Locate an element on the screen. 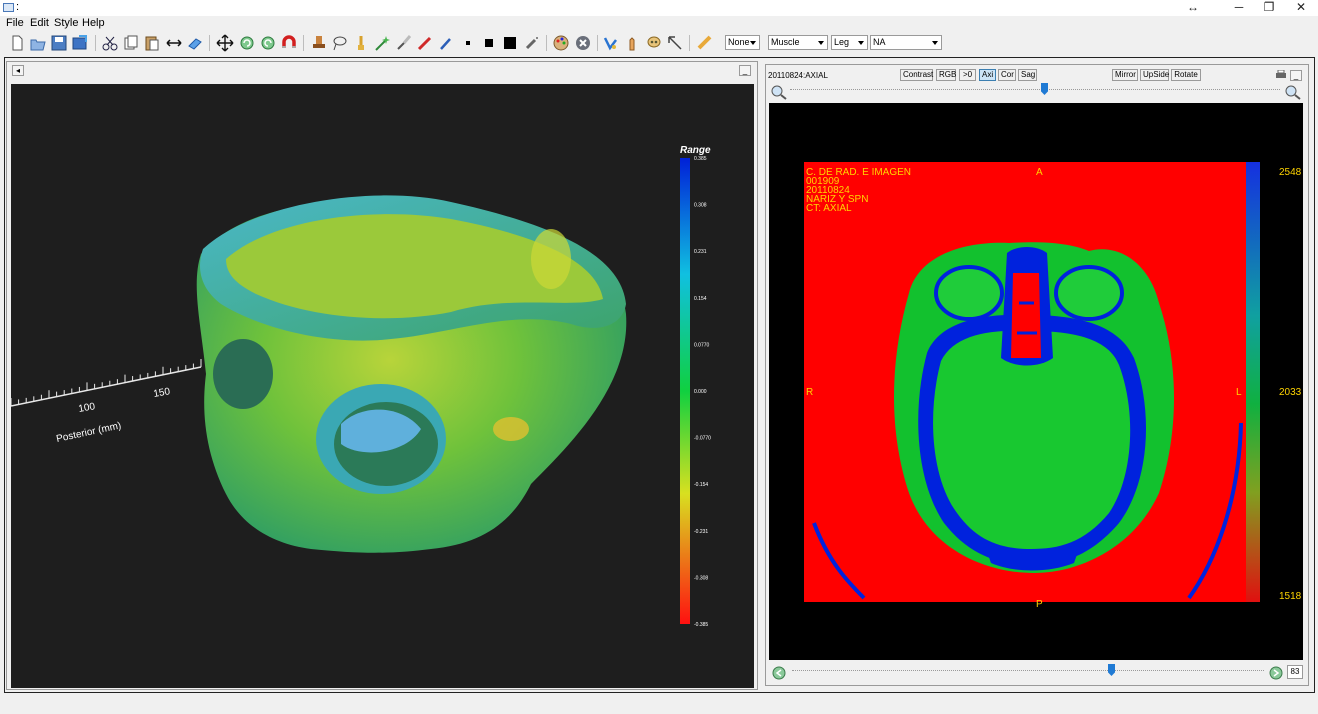  zoom-slider-track is located at coordinates (1035, 90).